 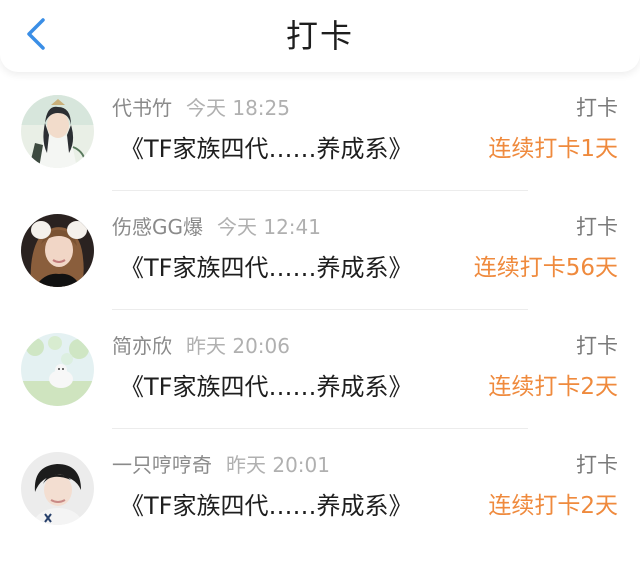 What do you see at coordinates (545, 268) in the screenshot?
I see `streak-label: 连续打卡56天` at bounding box center [545, 268].